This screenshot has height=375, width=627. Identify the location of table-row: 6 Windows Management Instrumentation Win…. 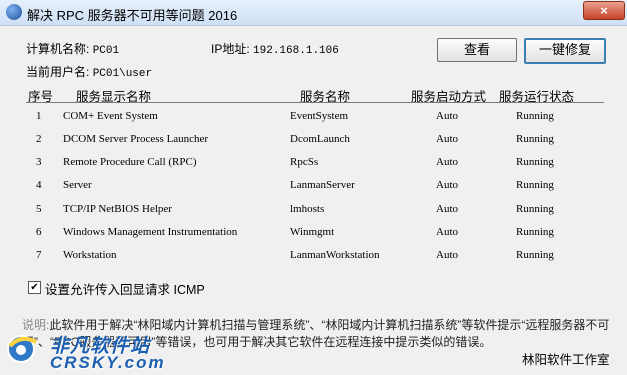
(313, 237).